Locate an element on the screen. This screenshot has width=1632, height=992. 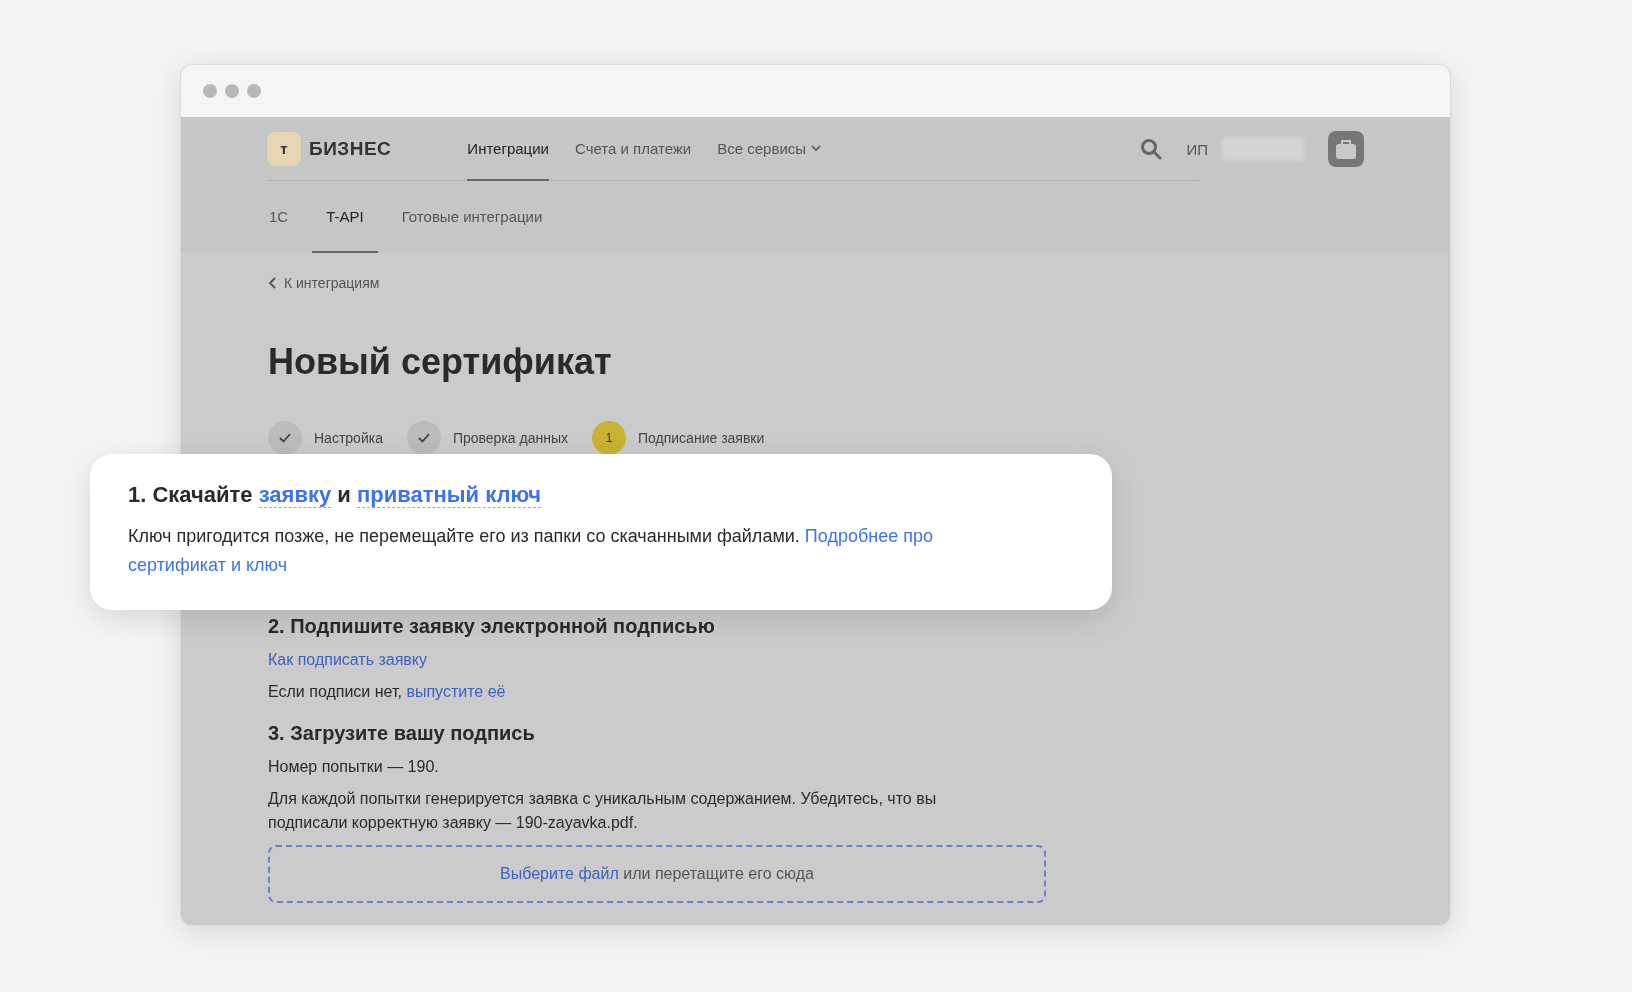
callout-heading: 1. Скачайте заявку и приватный ключ is located at coordinates (335, 495).